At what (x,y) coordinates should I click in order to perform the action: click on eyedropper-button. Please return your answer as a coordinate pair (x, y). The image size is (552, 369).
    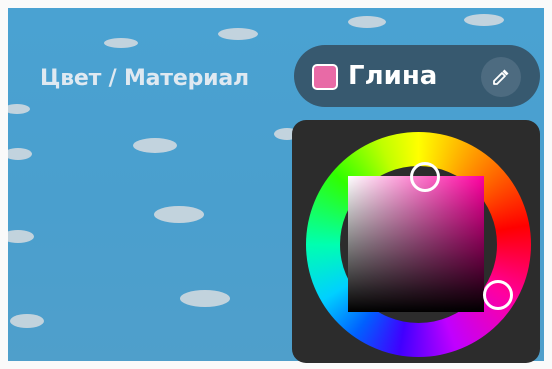
    Looking at the image, I should click on (501, 77).